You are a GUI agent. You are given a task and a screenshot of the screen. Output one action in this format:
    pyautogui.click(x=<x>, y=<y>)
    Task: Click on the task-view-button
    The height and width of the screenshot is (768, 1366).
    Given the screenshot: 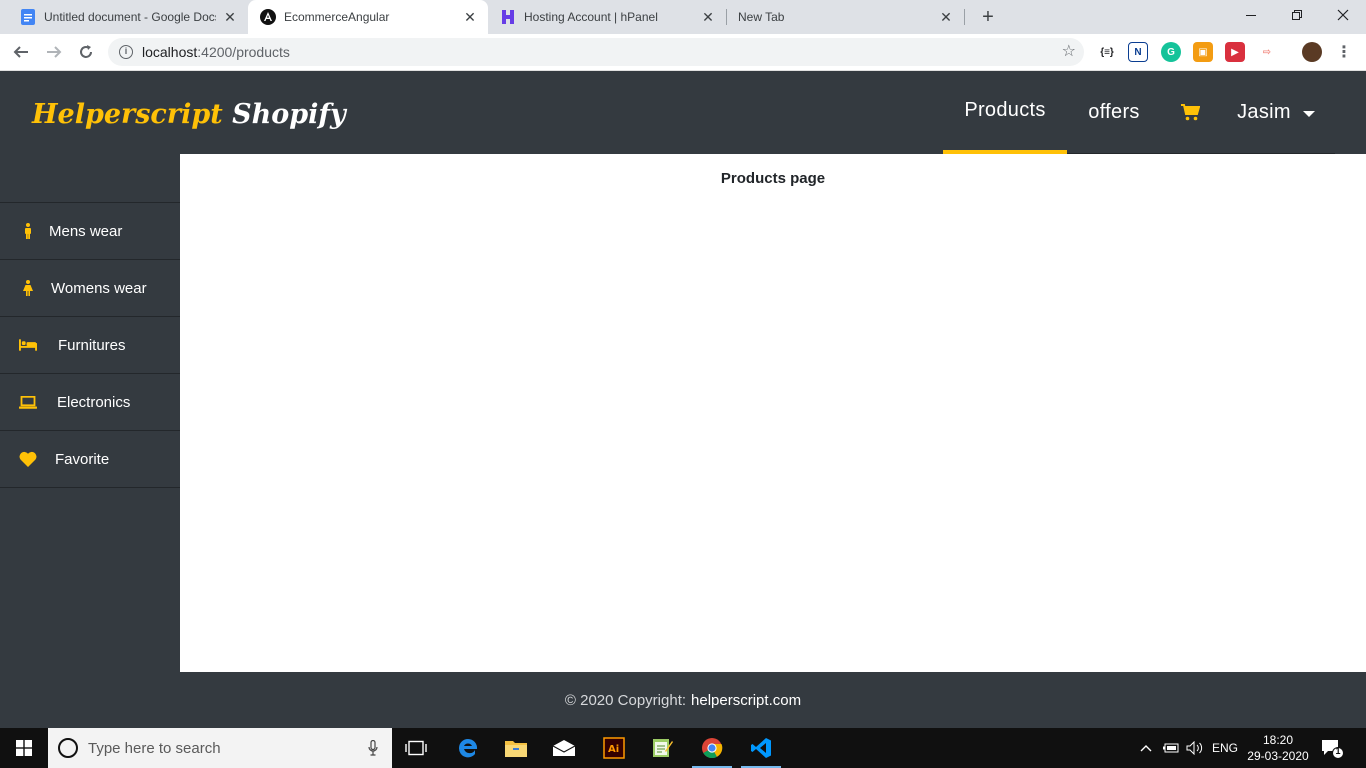 What is the action you would take?
    pyautogui.click(x=416, y=748)
    